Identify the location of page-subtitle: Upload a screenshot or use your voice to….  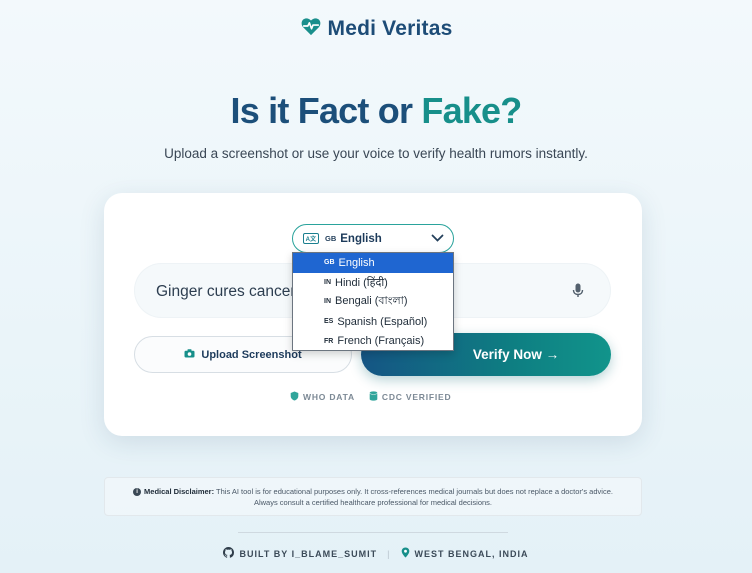
(376, 153).